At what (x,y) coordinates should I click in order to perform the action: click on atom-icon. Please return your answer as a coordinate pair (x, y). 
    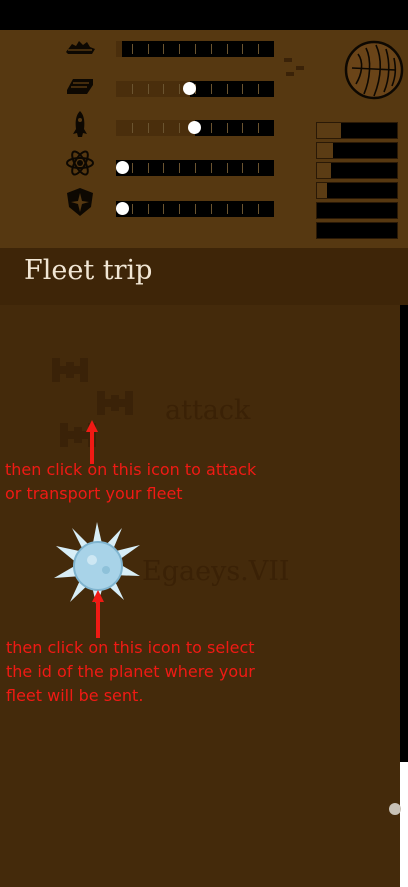
    Looking at the image, I should click on (80, 163).